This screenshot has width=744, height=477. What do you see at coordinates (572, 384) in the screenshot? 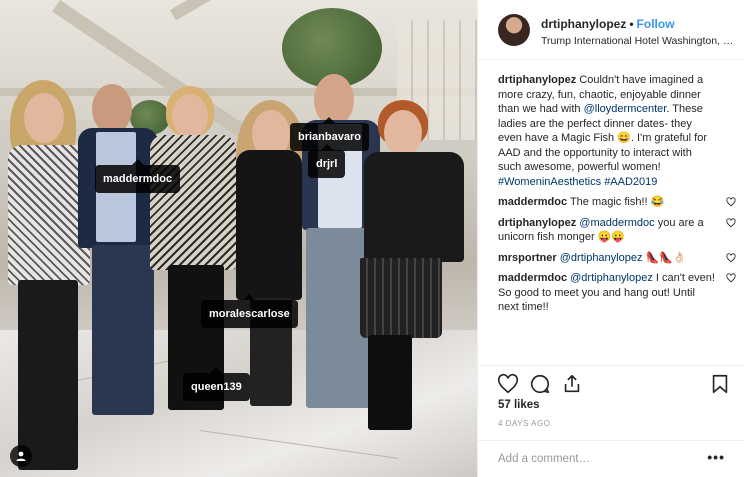
I see `share-icon` at bounding box center [572, 384].